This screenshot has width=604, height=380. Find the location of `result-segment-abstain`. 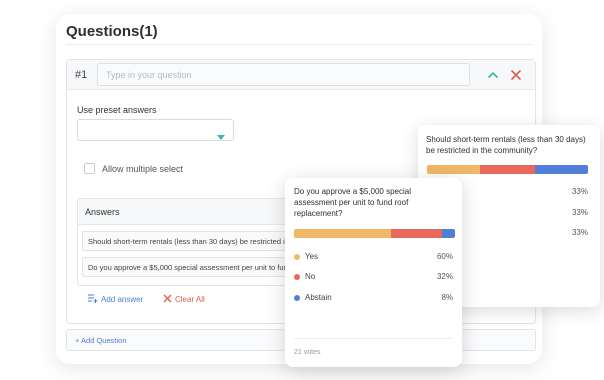

result-segment-abstain is located at coordinates (448, 233).